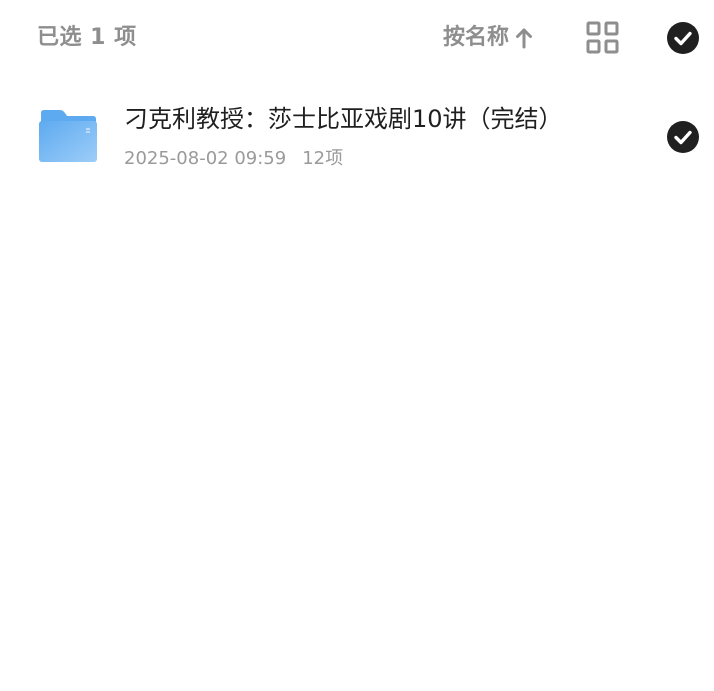 This screenshot has height=691, width=714. Describe the element at coordinates (205, 158) in the screenshot. I see `file-modified-date: 2025-08-02 09:59` at that location.